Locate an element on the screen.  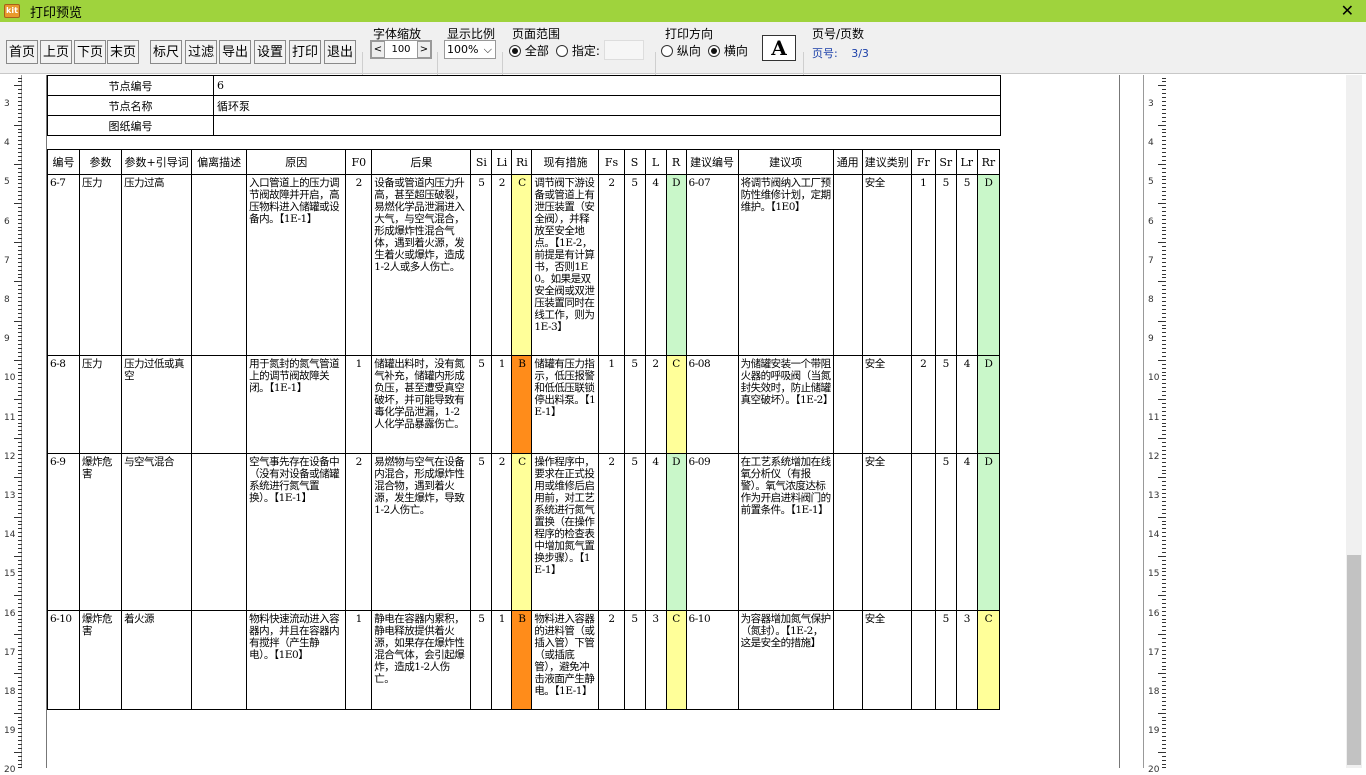
portrait-radio: 纵向 is located at coordinates (681, 50).